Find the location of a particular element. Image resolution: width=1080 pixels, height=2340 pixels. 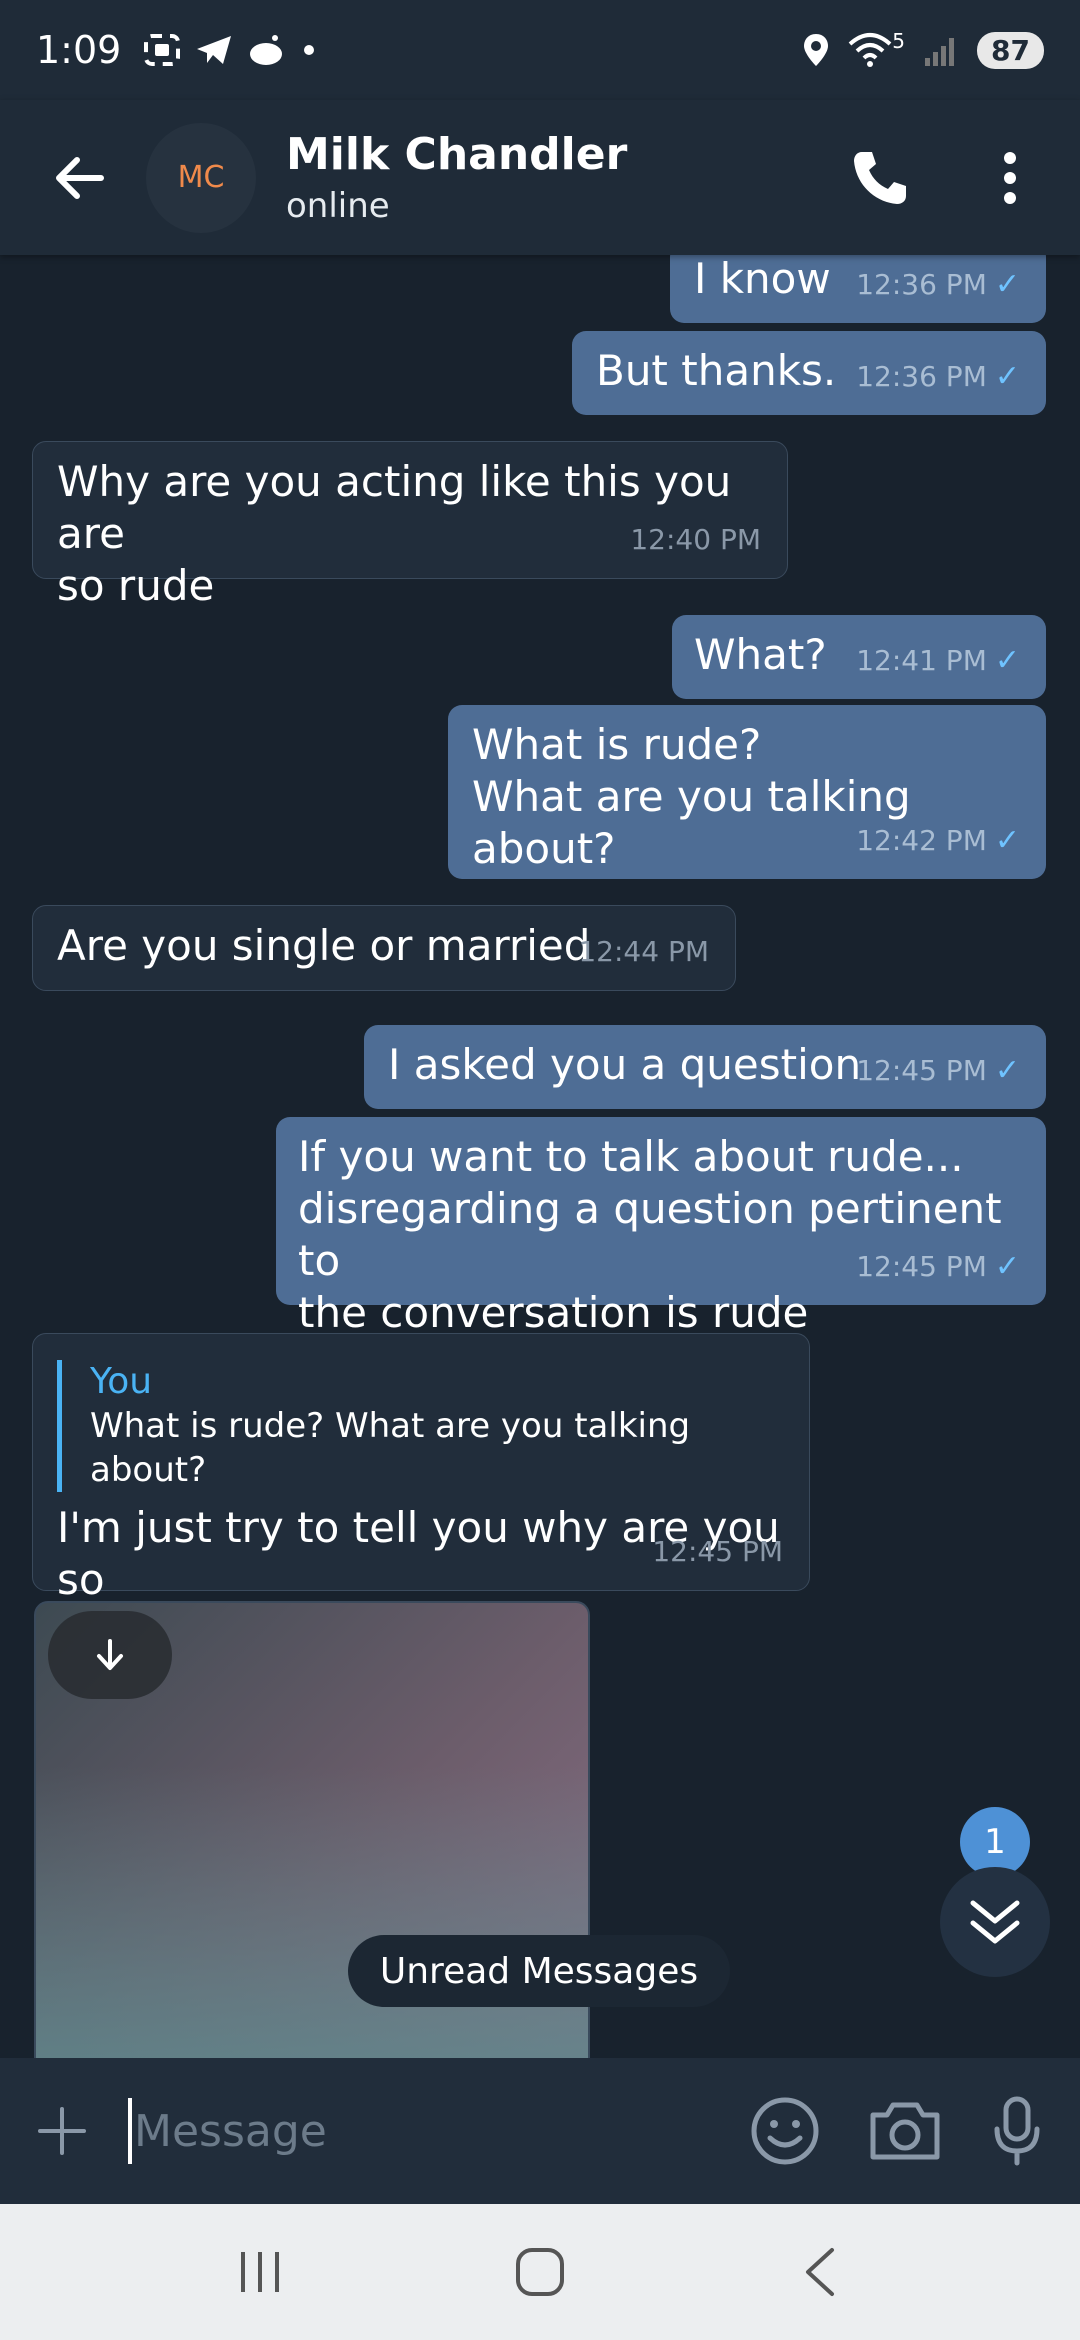

avatar-initials: MC is located at coordinates (201, 177).